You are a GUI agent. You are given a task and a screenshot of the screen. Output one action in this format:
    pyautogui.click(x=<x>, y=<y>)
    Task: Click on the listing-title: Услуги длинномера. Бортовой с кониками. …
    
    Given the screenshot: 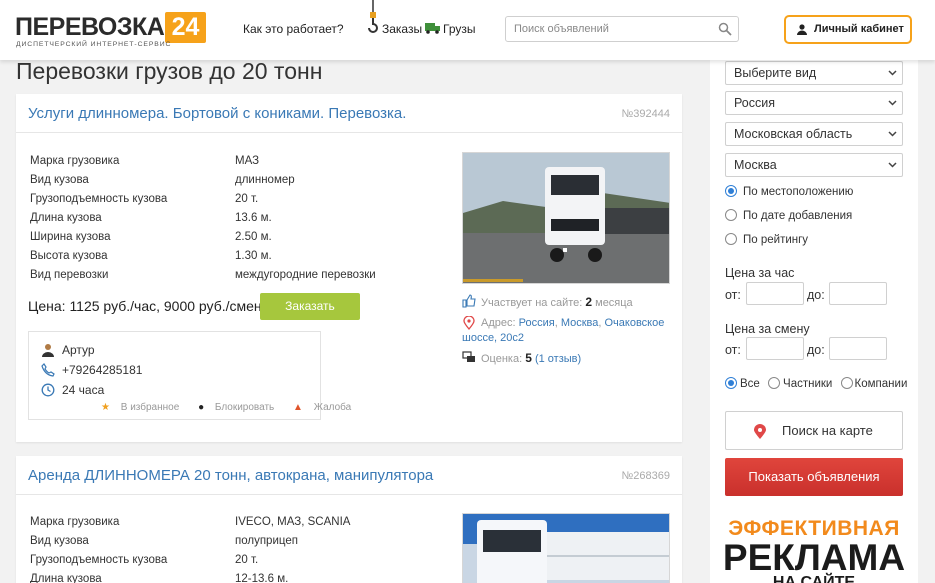 What is the action you would take?
    pyautogui.click(x=217, y=113)
    